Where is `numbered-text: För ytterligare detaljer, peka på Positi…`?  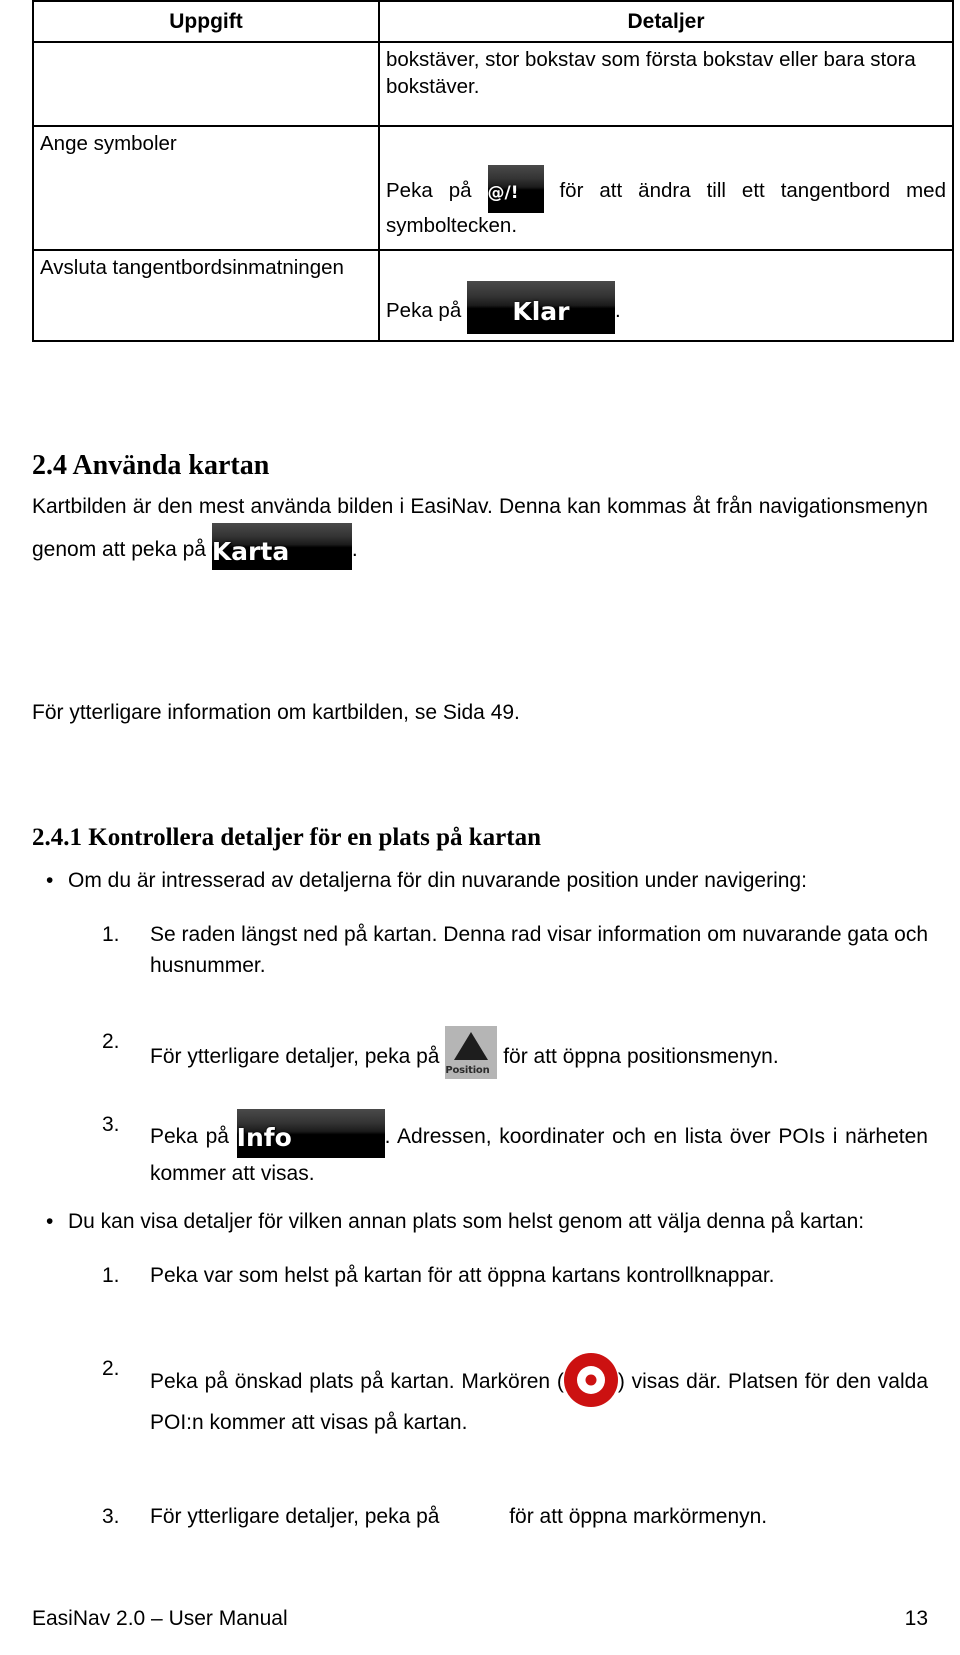
numbered-text: För ytterligare detaljer, peka på Positi… is located at coordinates (539, 1052).